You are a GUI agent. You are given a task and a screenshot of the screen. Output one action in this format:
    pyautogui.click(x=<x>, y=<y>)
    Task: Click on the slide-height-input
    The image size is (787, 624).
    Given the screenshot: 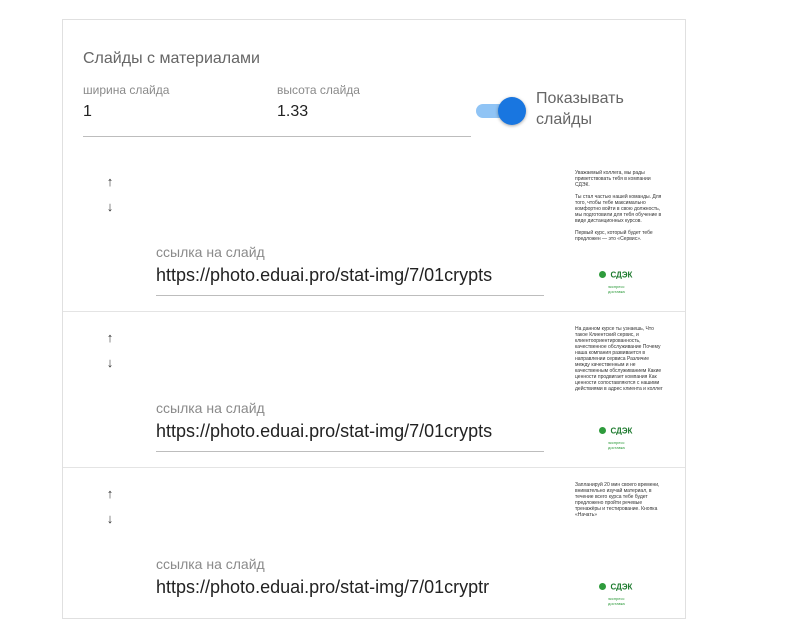 What is the action you would take?
    pyautogui.click(x=367, y=112)
    